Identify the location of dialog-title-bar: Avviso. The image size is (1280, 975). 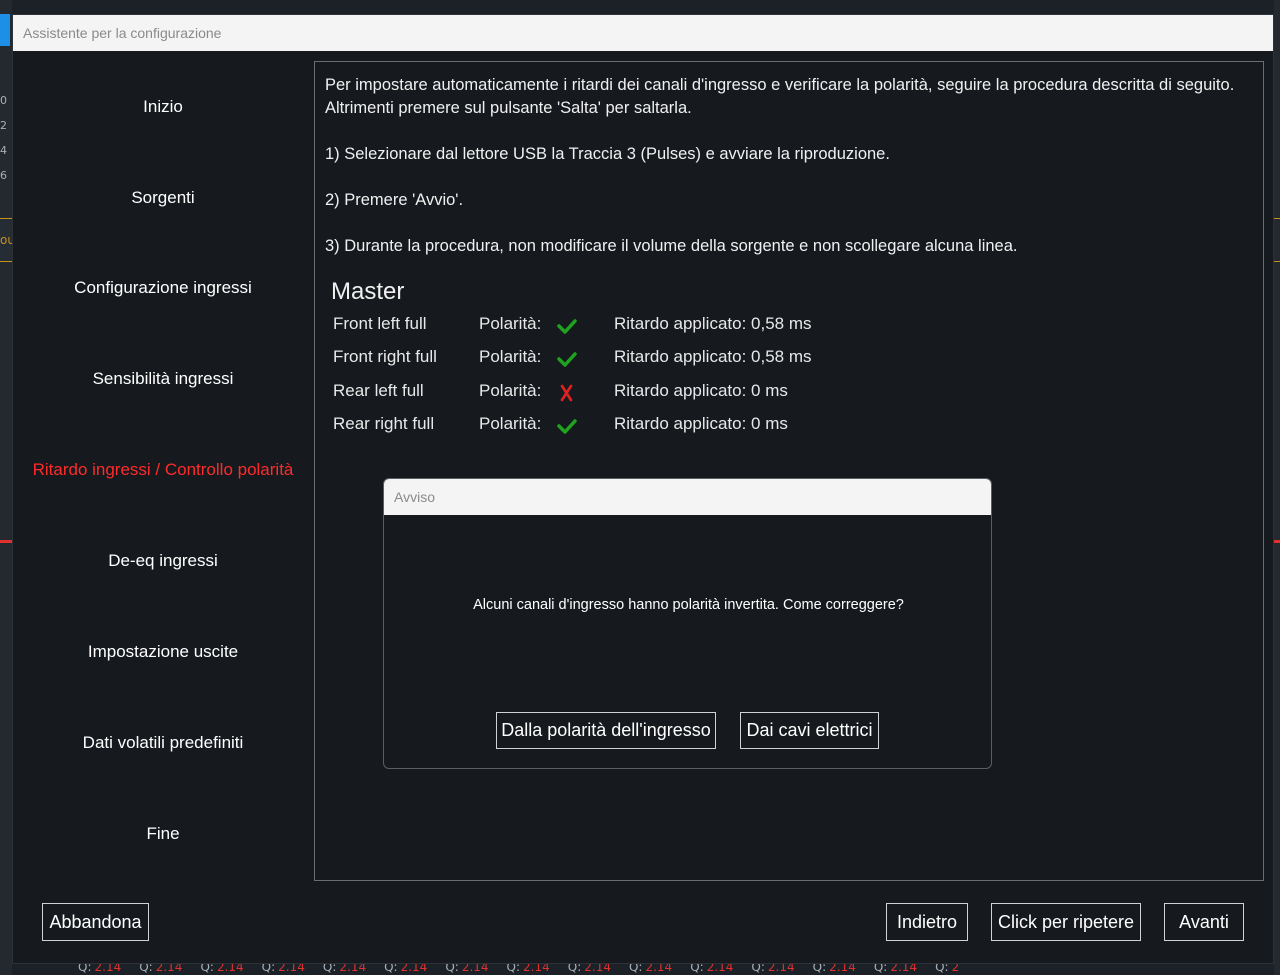
(687, 497).